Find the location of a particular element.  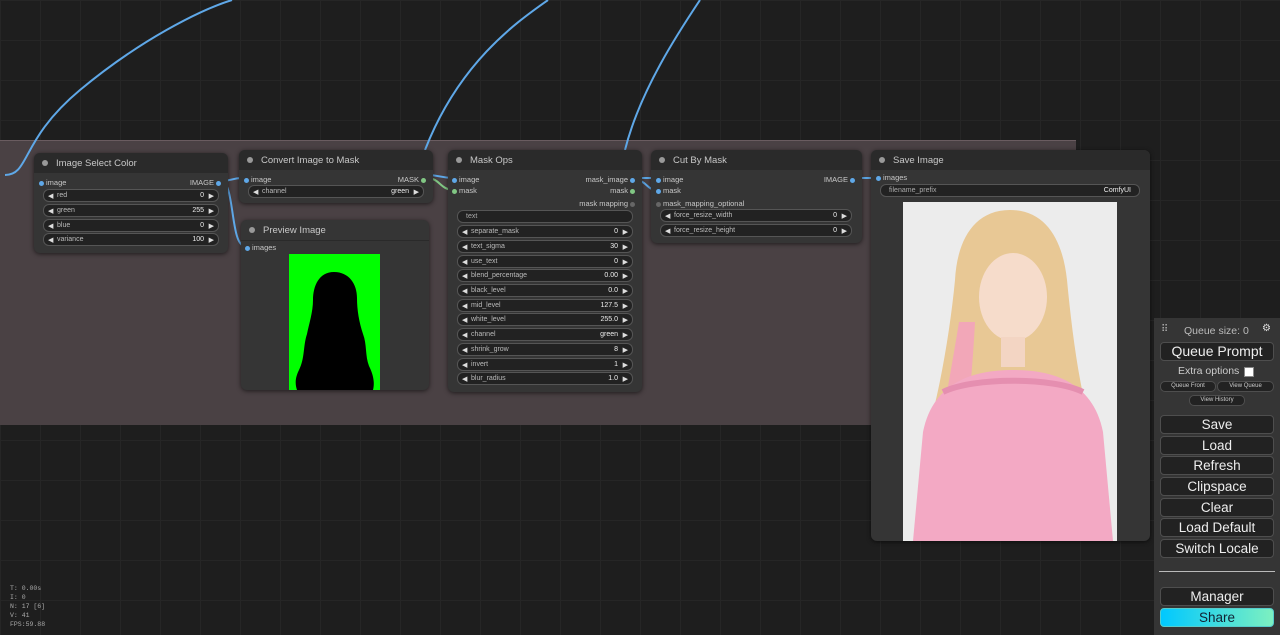

share-button: Share is located at coordinates (1217, 617).